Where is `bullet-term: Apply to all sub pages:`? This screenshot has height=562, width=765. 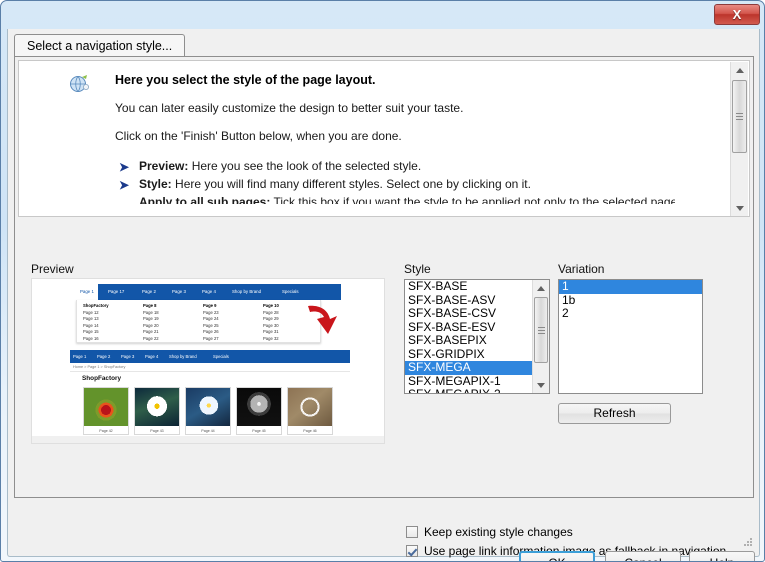
bullet-term: Apply to all sub pages: is located at coordinates (205, 199).